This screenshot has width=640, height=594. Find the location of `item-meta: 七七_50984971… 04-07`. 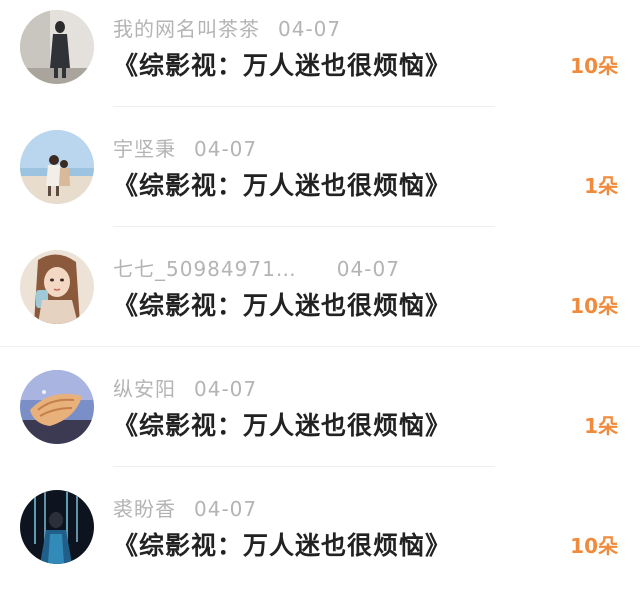

item-meta: 七七_50984971… 04-07 is located at coordinates (256, 267).